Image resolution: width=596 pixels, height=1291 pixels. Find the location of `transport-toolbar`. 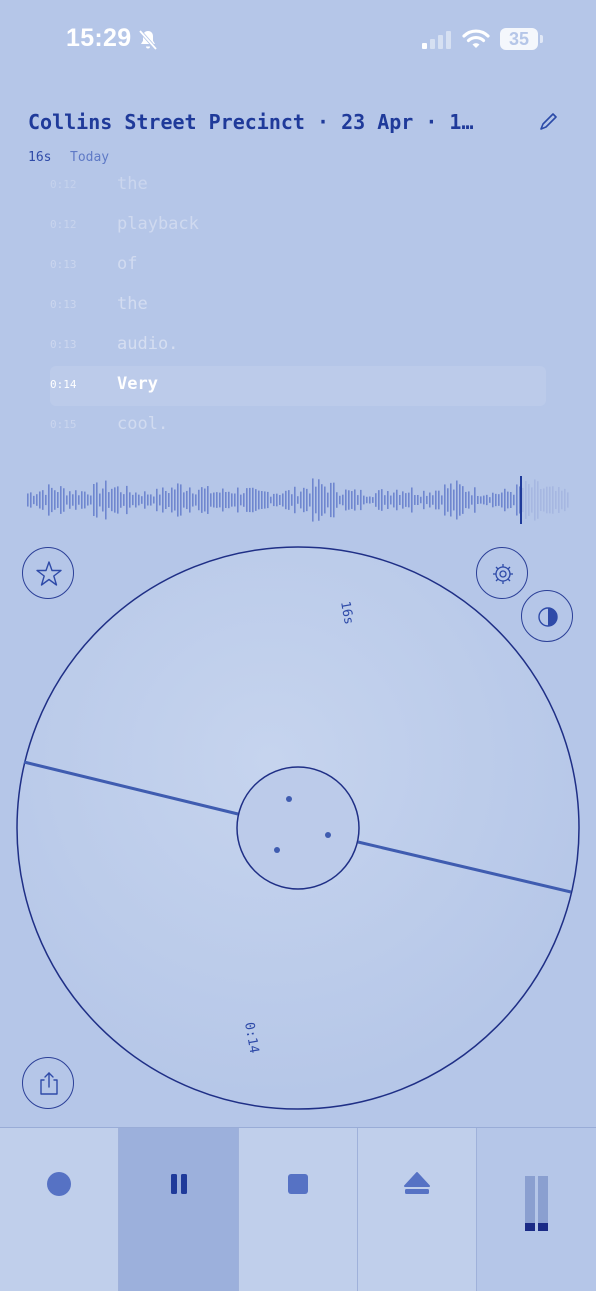

transport-toolbar is located at coordinates (298, 1209).